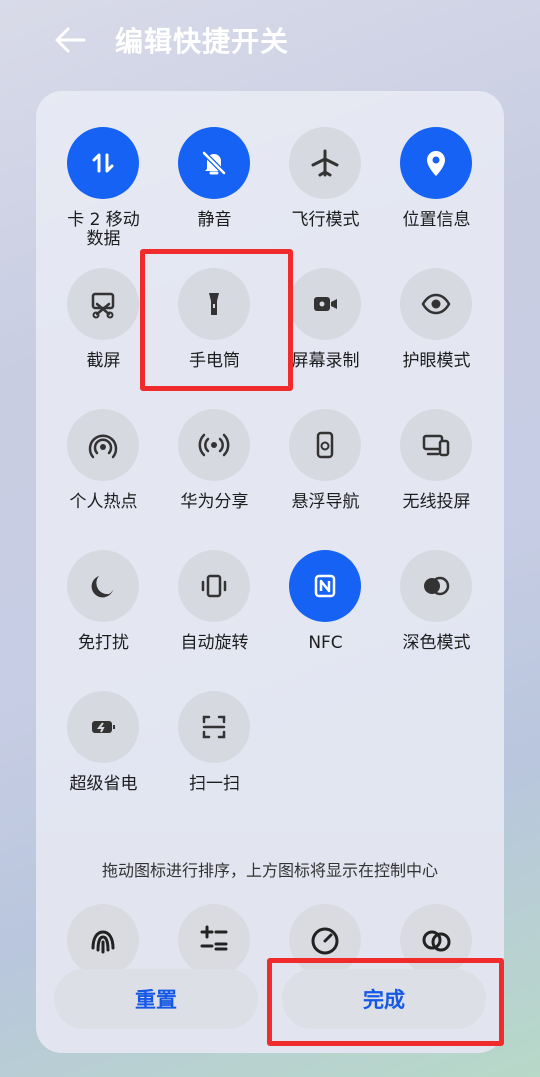  I want to click on auto-rotate-icon, so click(214, 586).